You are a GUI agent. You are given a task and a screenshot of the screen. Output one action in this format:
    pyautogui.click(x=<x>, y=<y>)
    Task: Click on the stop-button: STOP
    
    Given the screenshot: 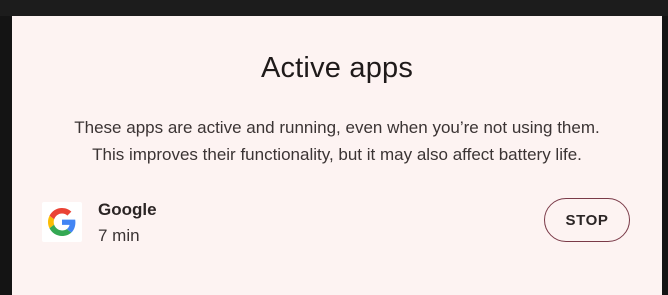 What is the action you would take?
    pyautogui.click(x=587, y=220)
    